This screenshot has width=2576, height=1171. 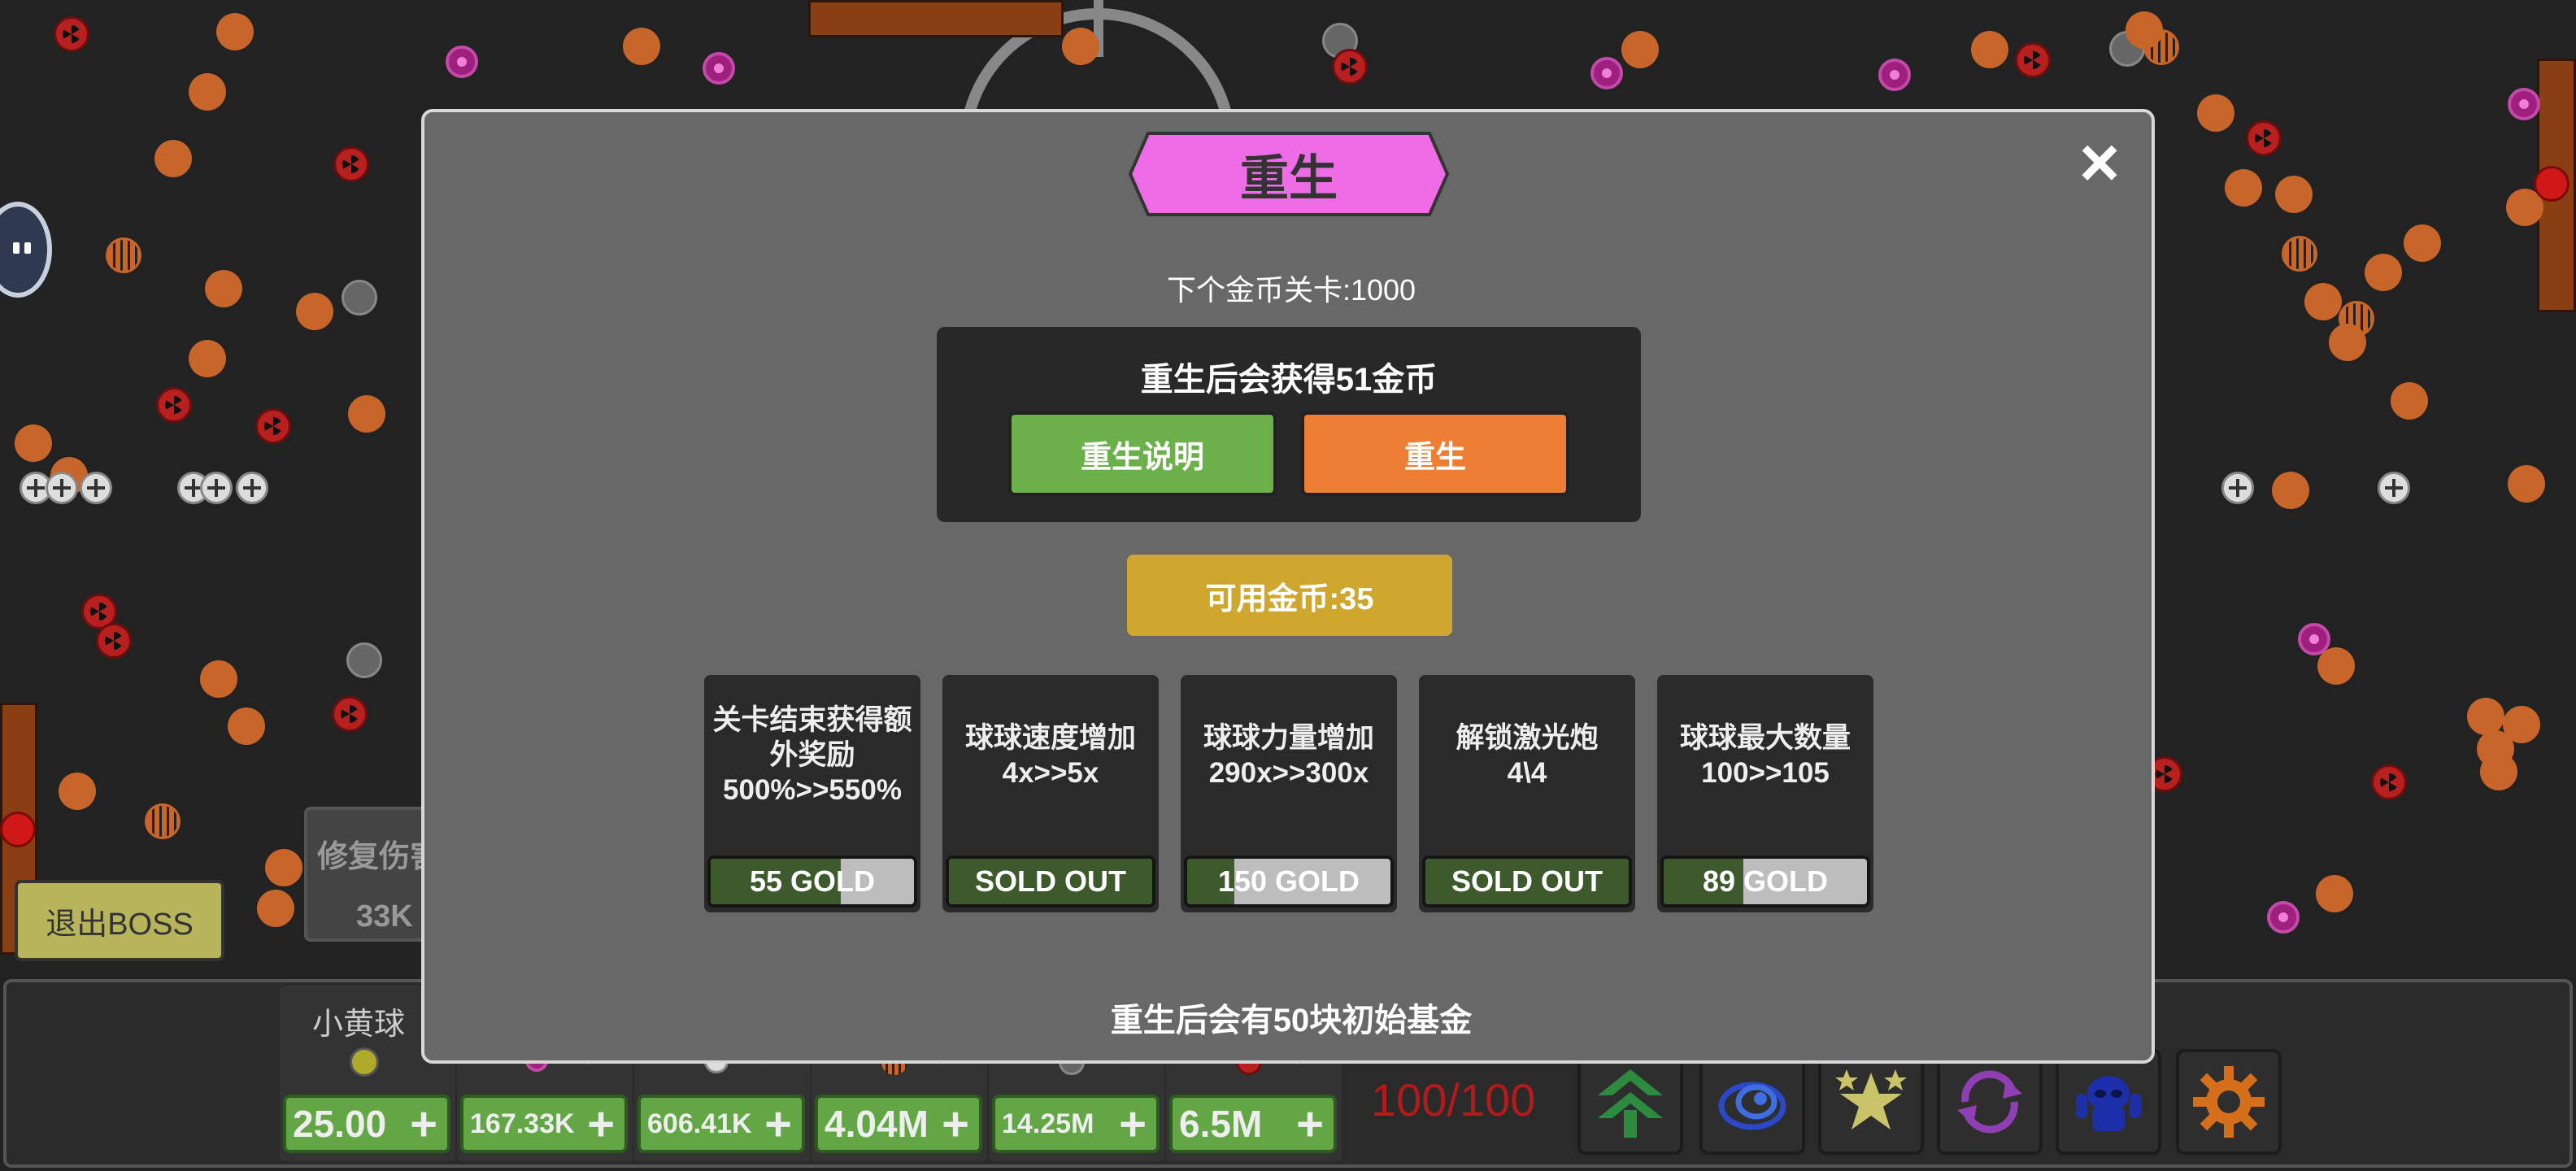 I want to click on upgrade-card-max-balls: 球球最大数量 100>>105 89 GOLD, so click(x=1765, y=794).